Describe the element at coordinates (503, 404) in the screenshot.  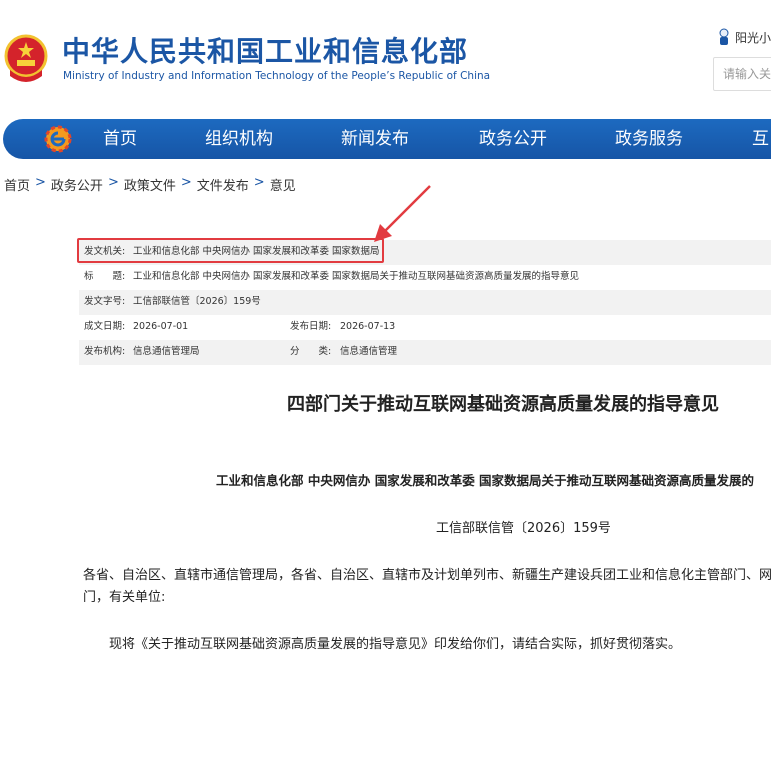
I see `article-title: 四部门关于推动互联网基础资源高质量发展的指导意见` at that location.